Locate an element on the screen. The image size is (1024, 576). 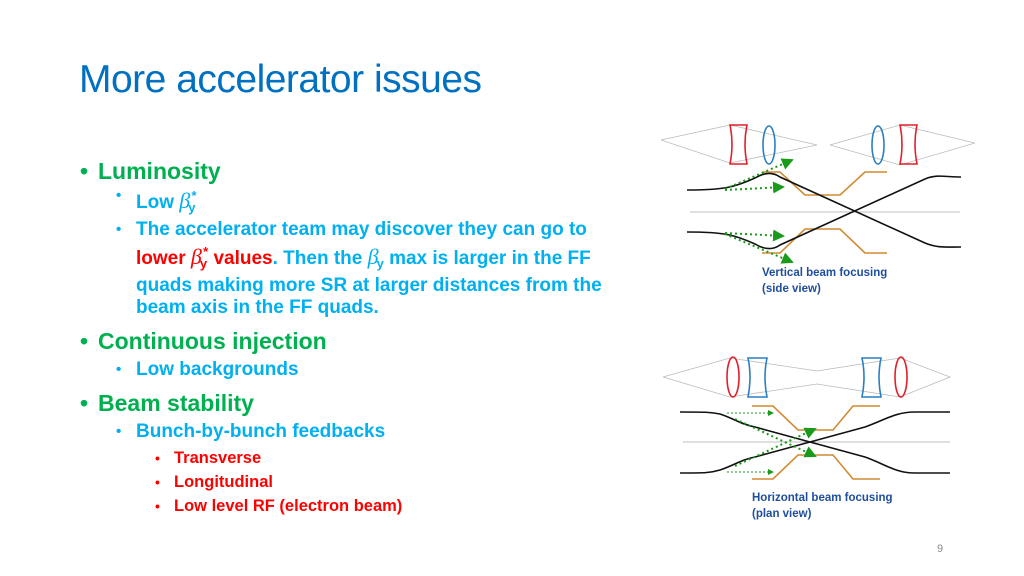
bullet-text: beam axis in the FF quads. is located at coordinates (257, 307).